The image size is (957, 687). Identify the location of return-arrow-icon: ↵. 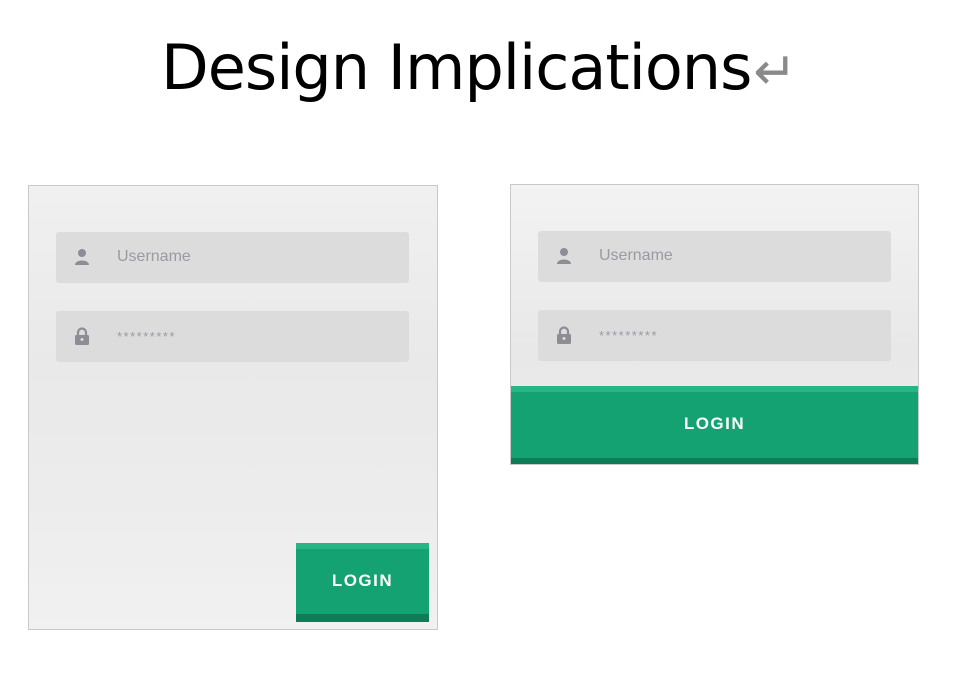
(775, 72).